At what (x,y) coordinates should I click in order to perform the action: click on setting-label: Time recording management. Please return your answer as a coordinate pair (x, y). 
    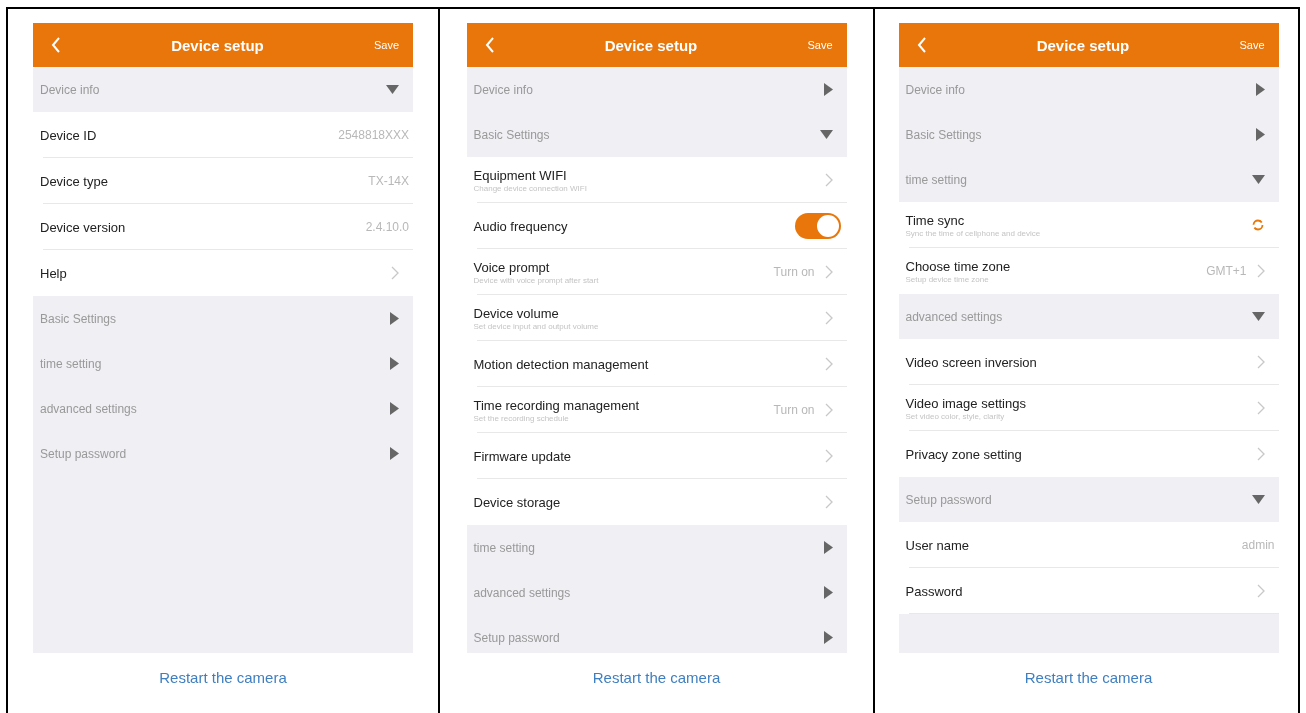
    Looking at the image, I should click on (556, 405).